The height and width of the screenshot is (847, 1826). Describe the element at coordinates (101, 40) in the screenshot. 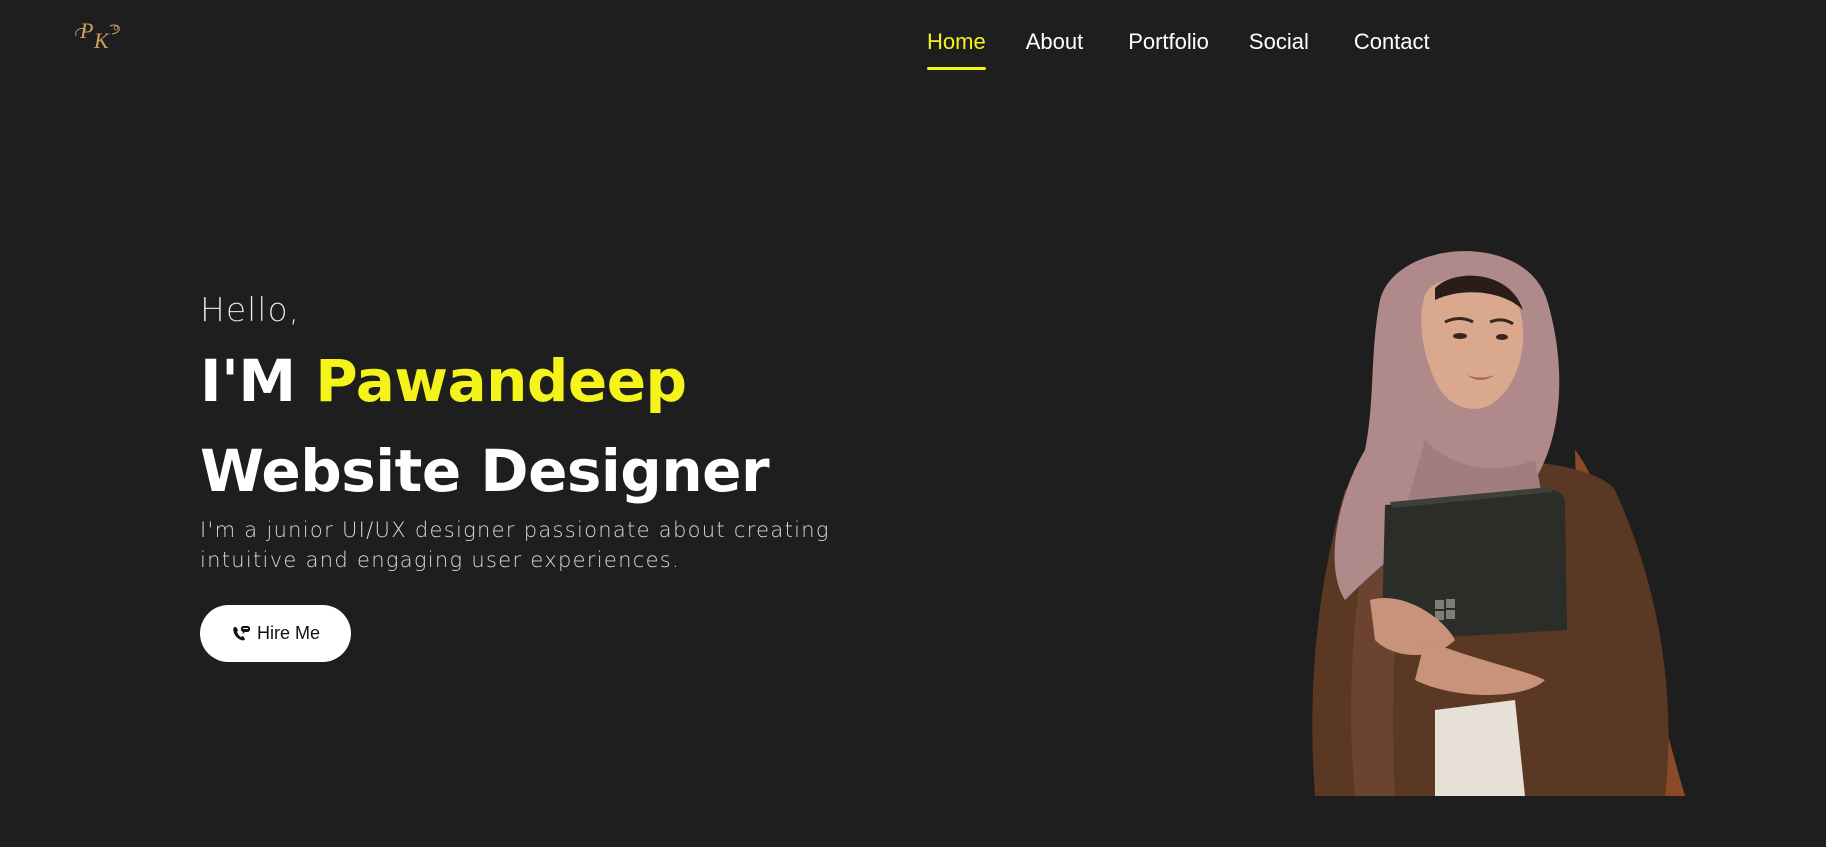

I see `svg-text: K` at that location.